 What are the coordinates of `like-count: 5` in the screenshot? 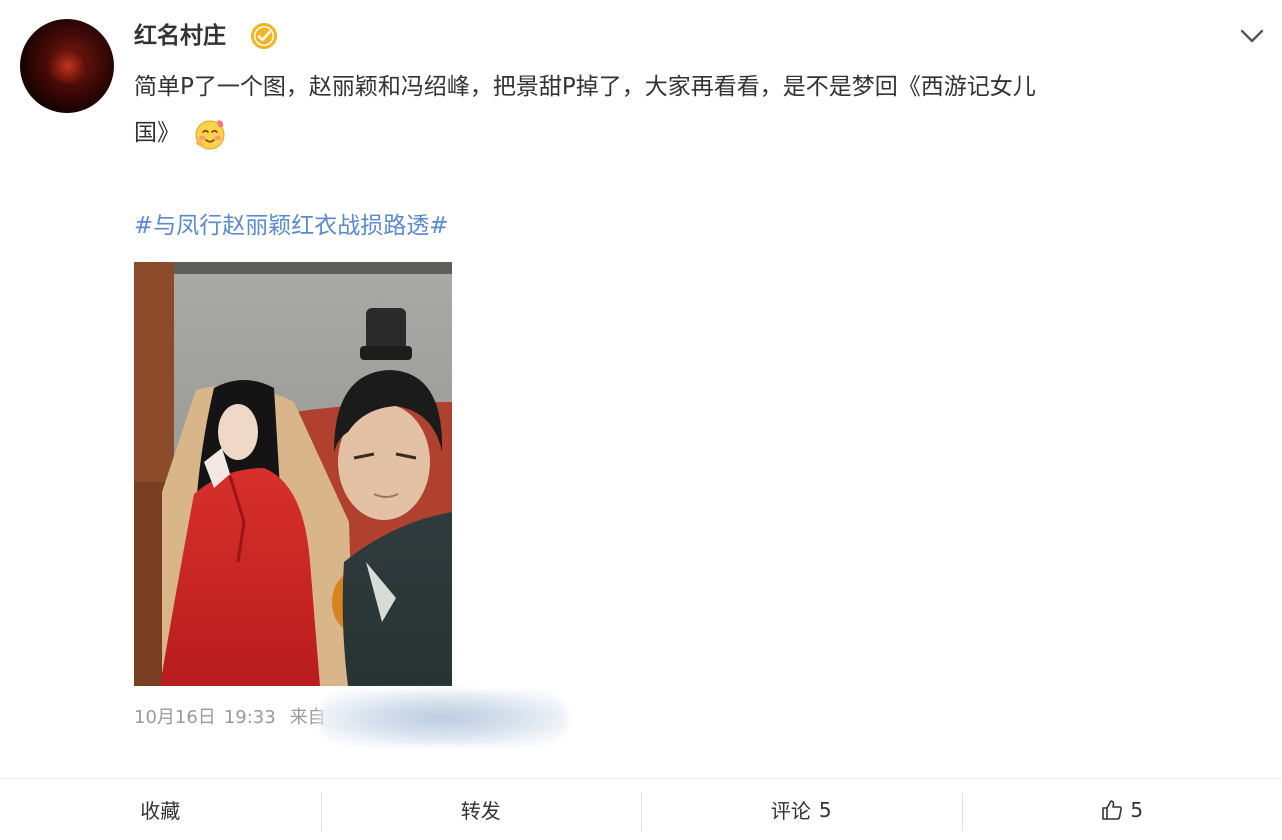 It's located at (1137, 809).